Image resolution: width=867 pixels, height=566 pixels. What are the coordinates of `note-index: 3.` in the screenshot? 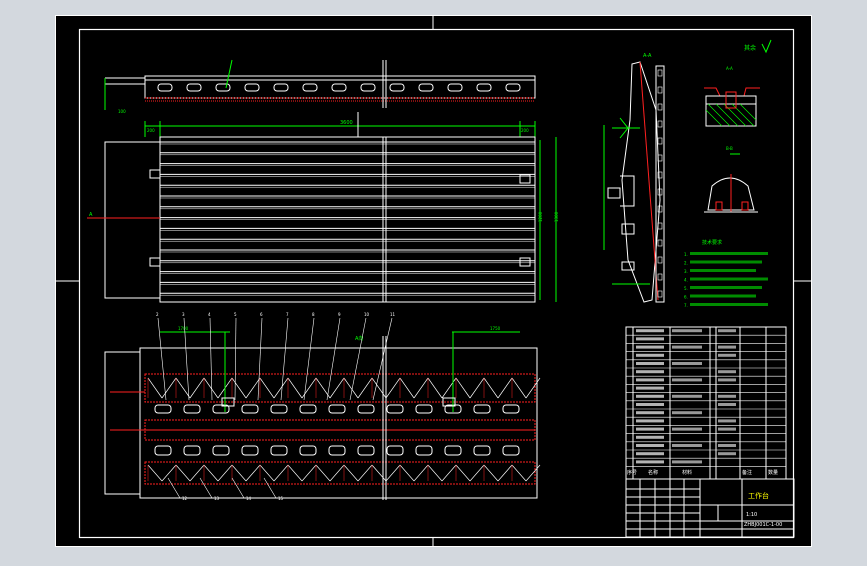 It's located at (686, 271).